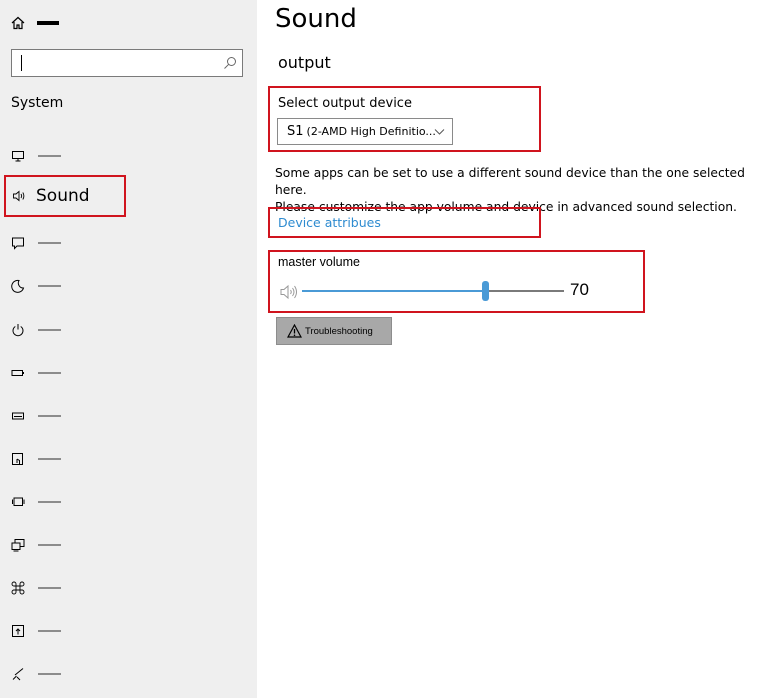 This screenshot has width=758, height=698. Describe the element at coordinates (18, 502) in the screenshot. I see `multitasking-icon` at that location.